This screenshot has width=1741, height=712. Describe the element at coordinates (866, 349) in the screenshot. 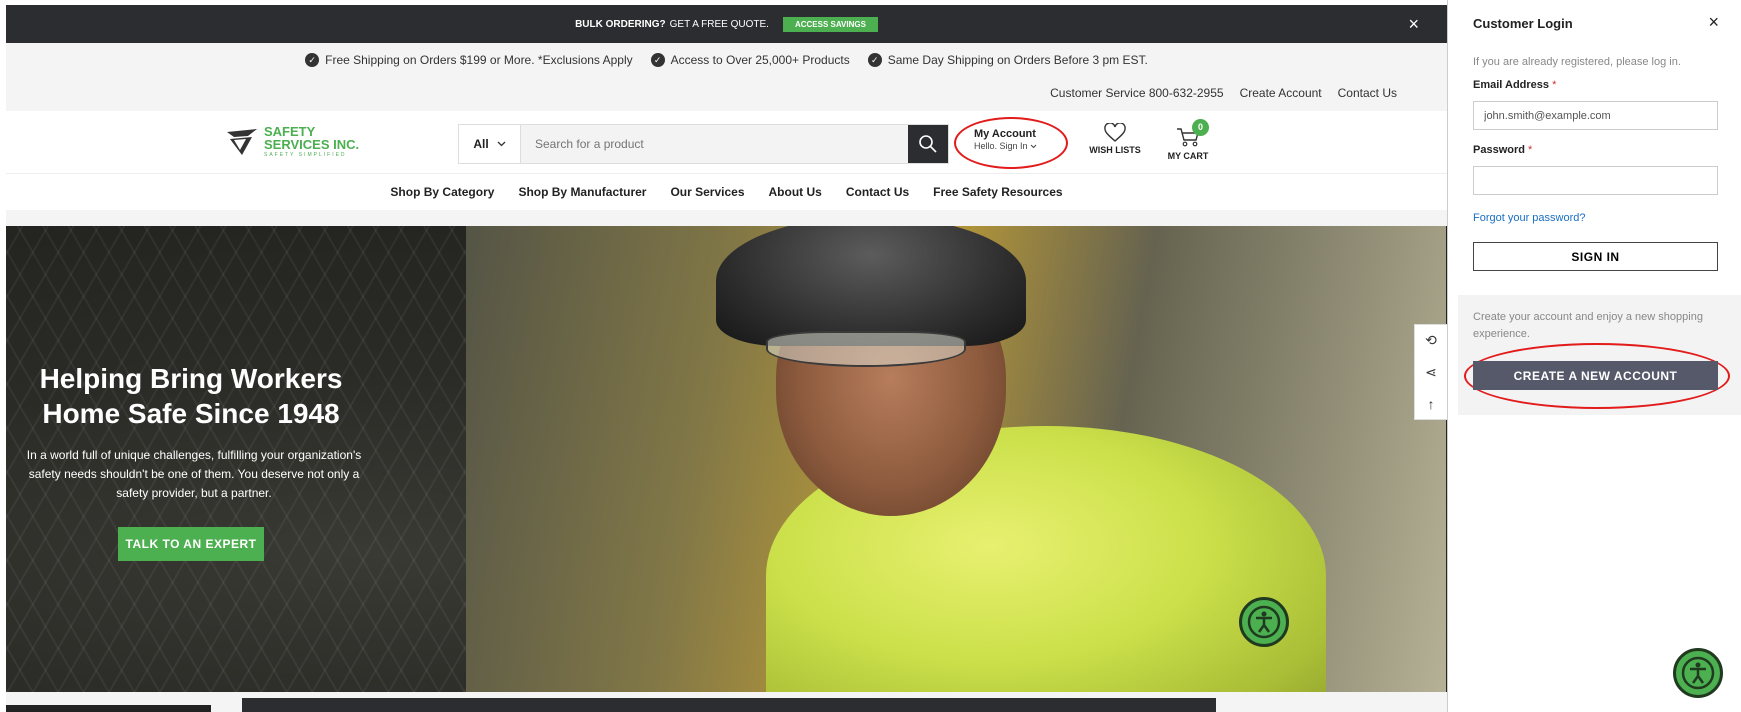

I see `hero-safety-glasses` at that location.